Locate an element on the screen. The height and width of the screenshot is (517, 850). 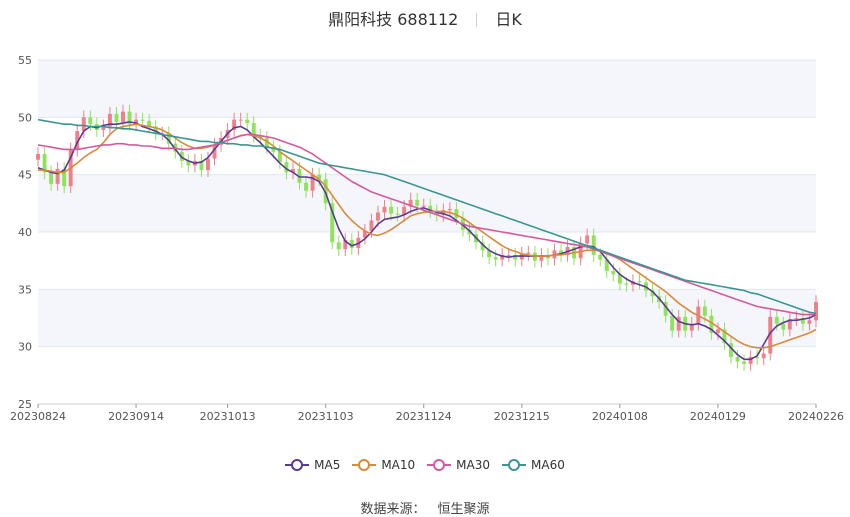
legend-item-ma60: MA60 is located at coordinates (533, 465).